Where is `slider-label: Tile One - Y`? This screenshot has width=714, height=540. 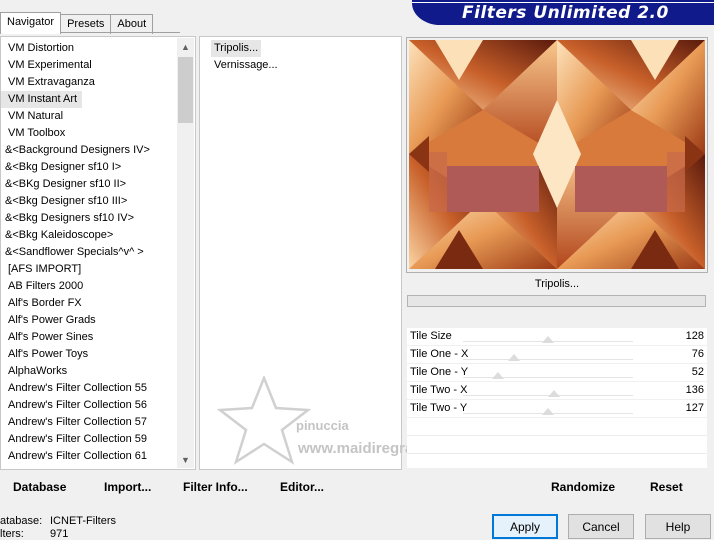
slider-label: Tile One - Y is located at coordinates (439, 372).